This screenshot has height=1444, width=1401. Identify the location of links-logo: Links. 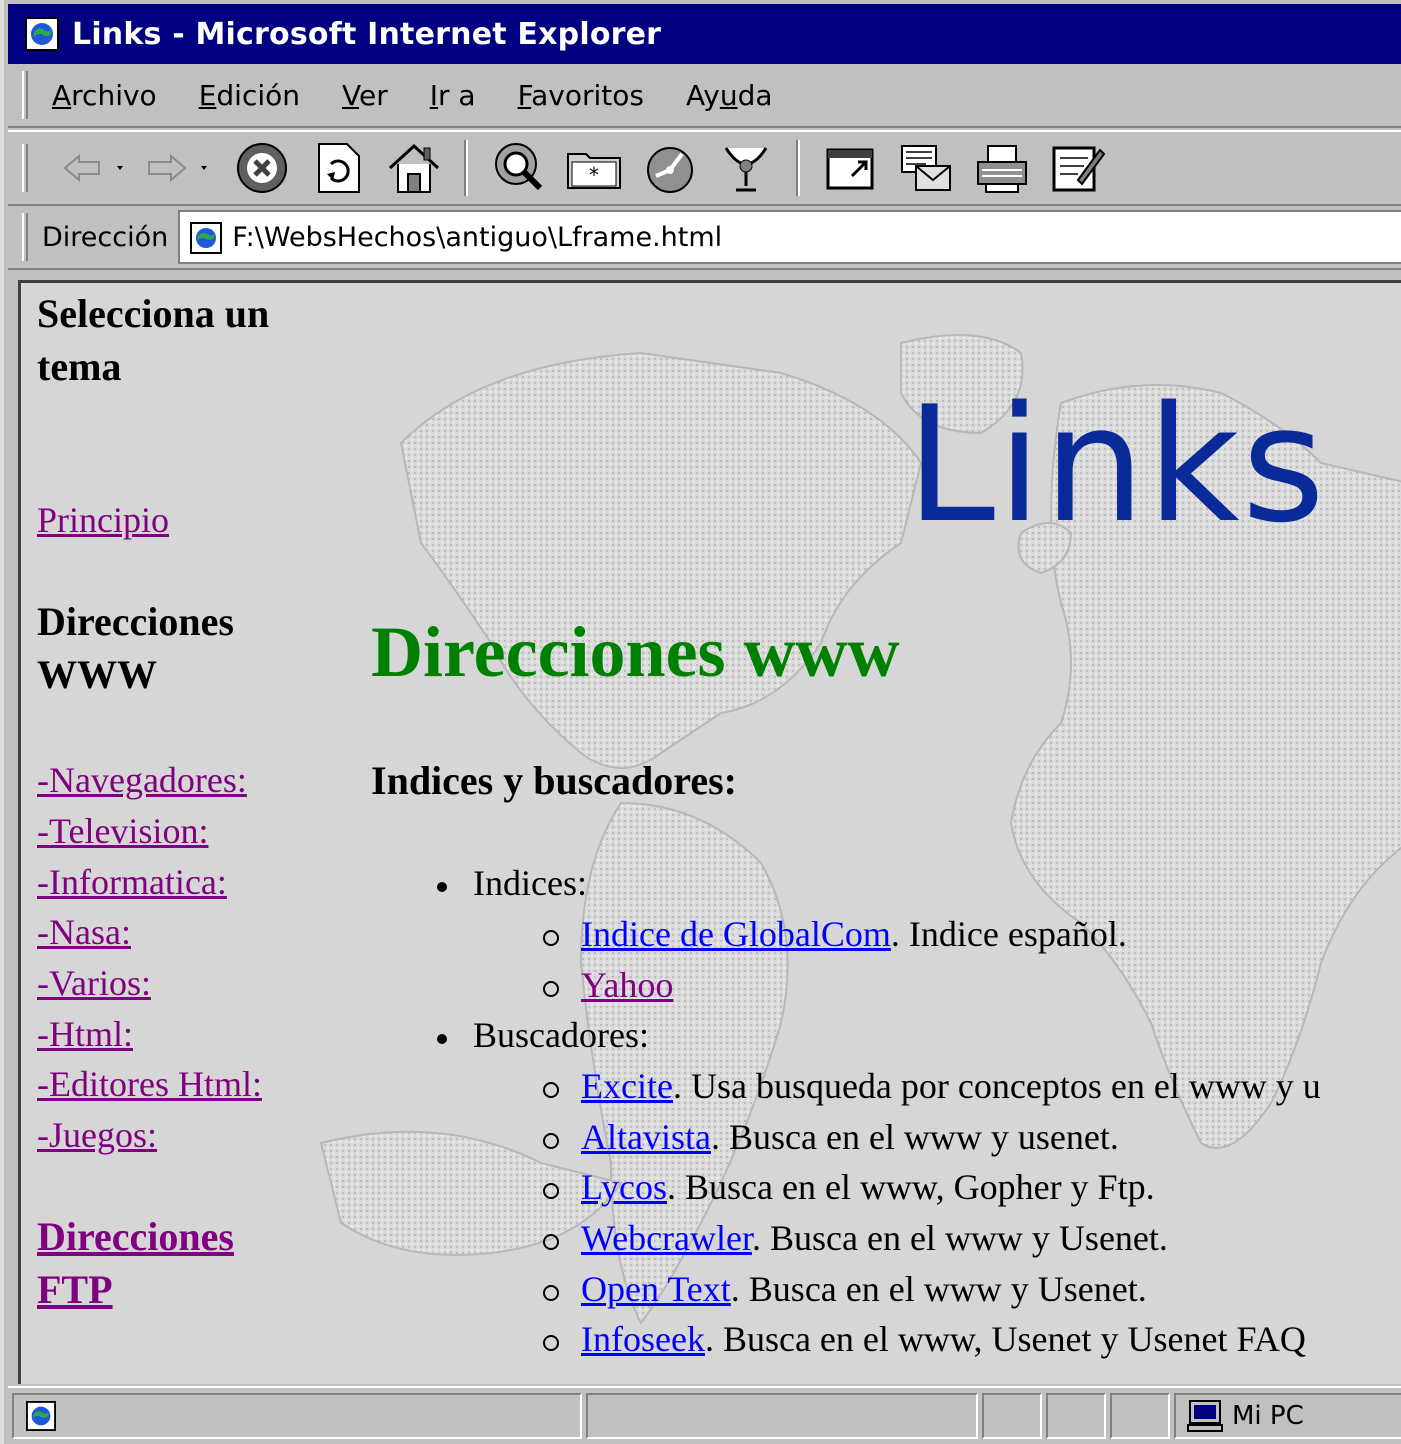
(1117, 464).